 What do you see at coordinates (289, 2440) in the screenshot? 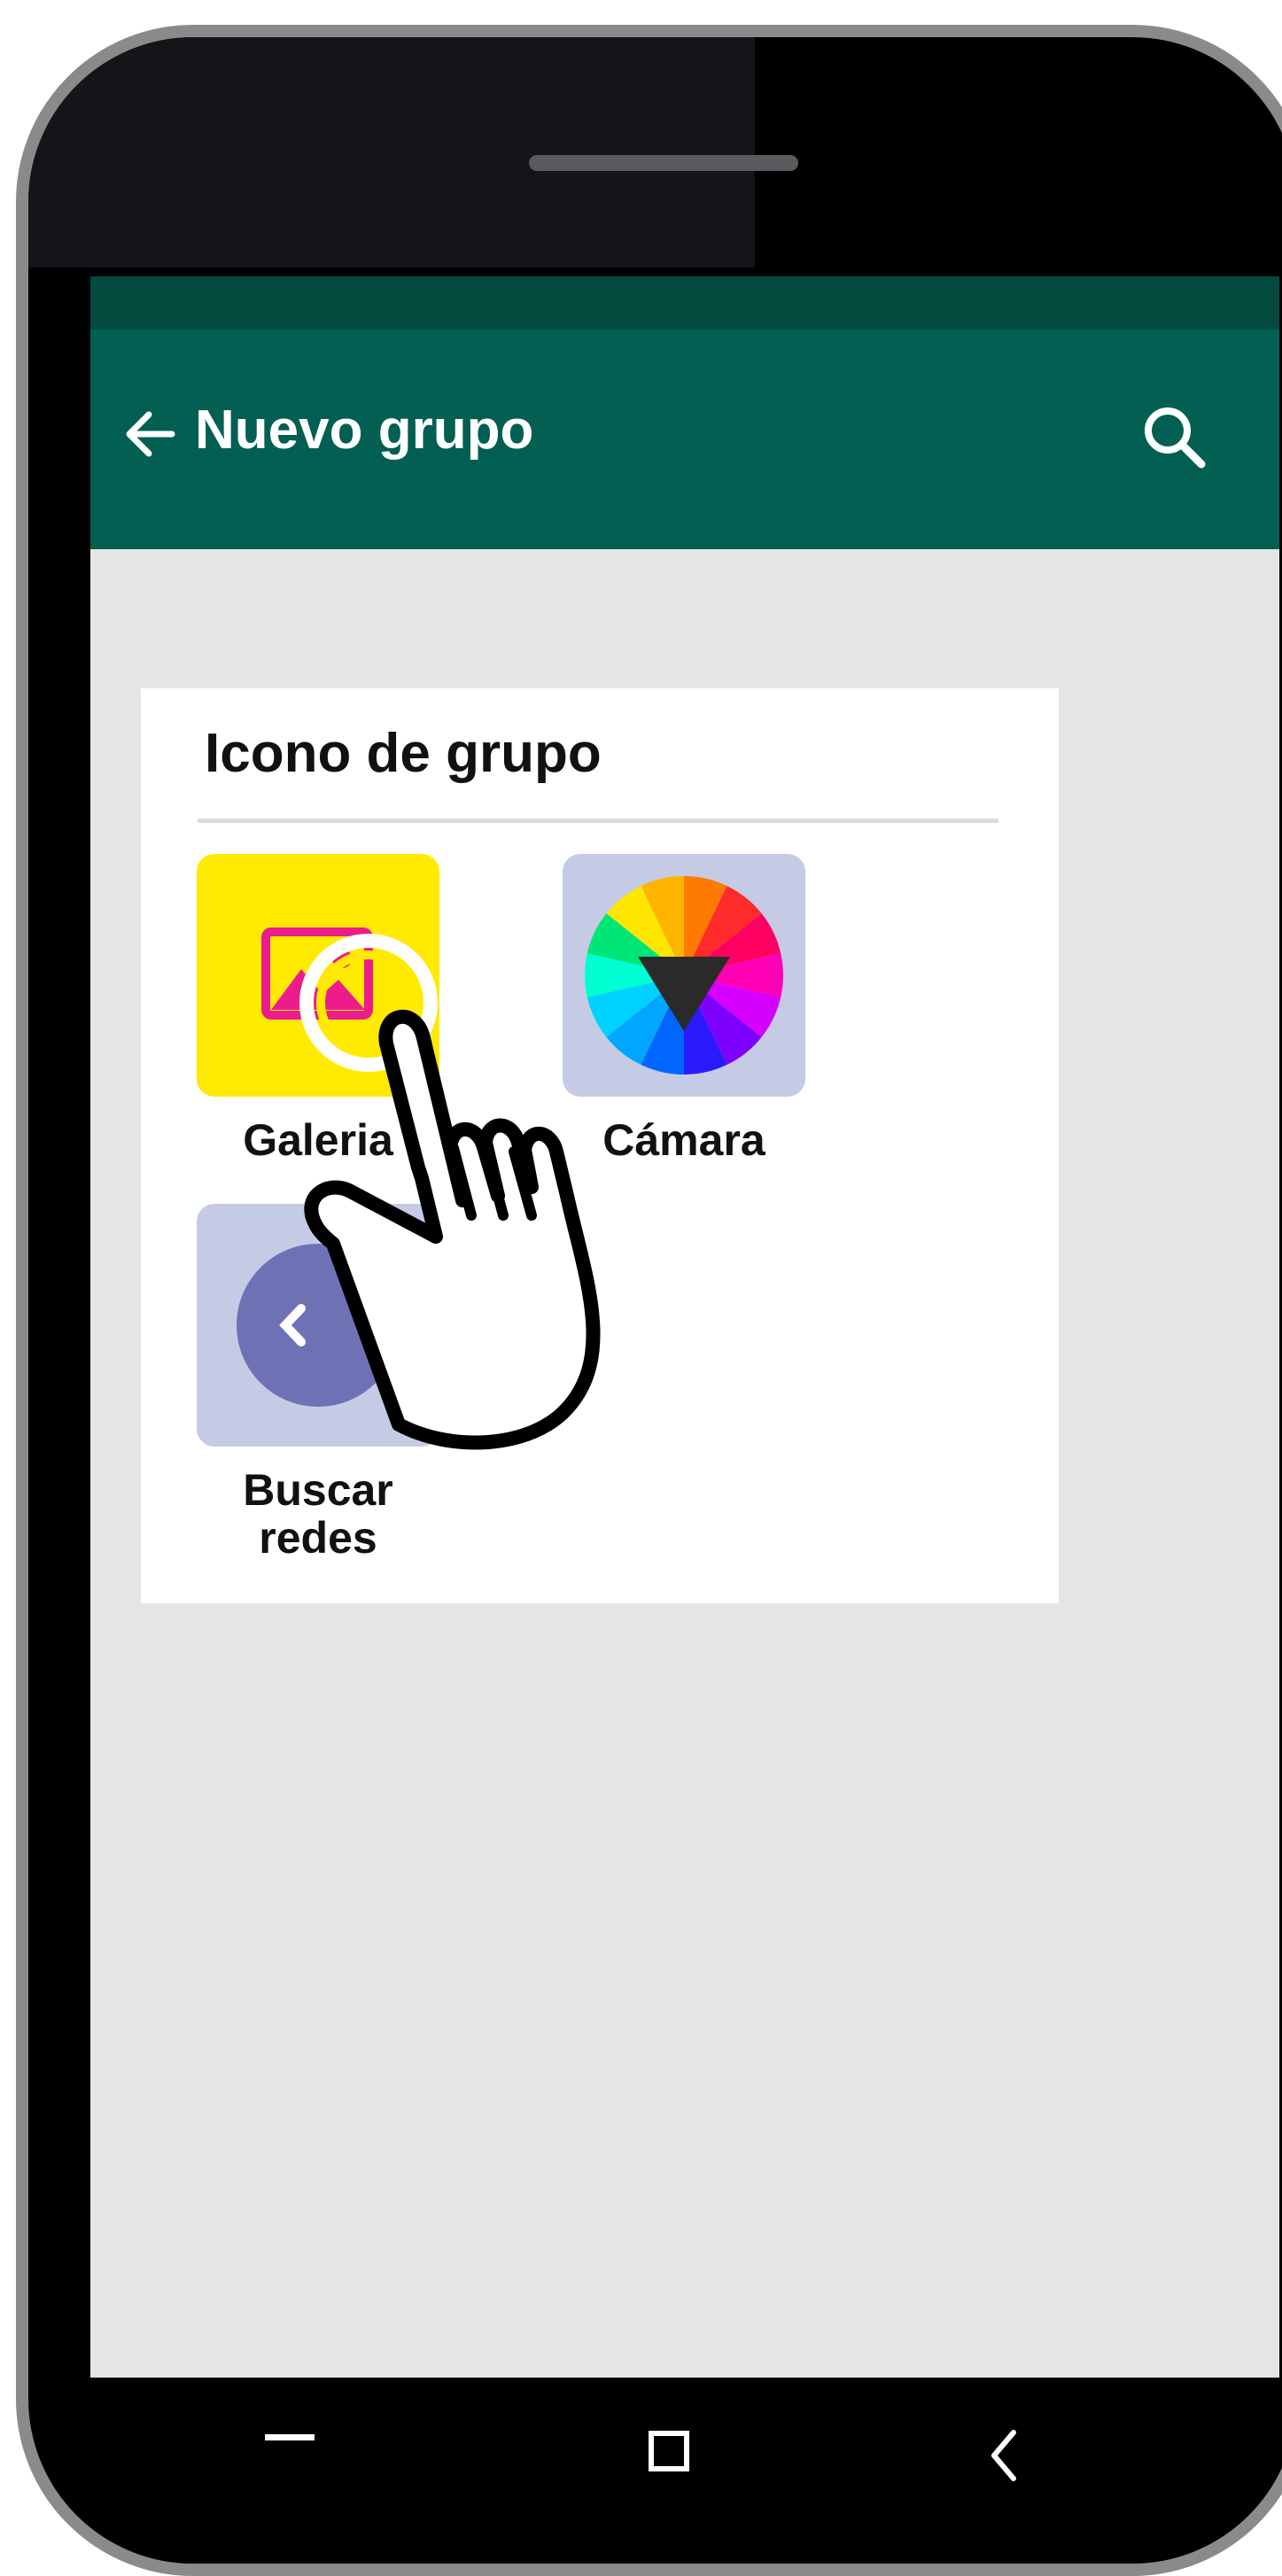
I see `recent-apps-icon` at bounding box center [289, 2440].